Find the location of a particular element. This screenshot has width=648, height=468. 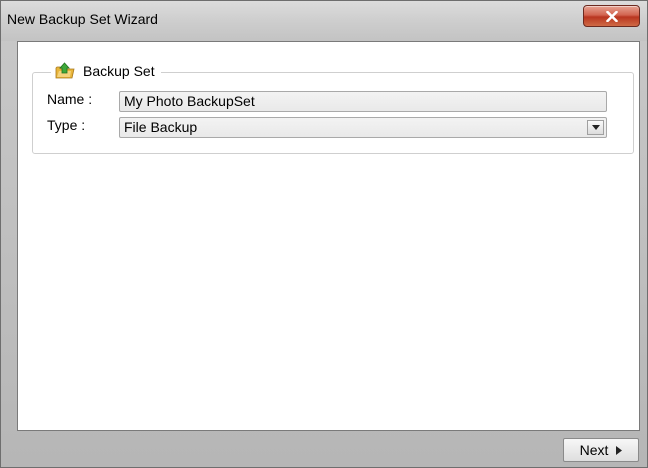

dropdown-button is located at coordinates (595, 127).